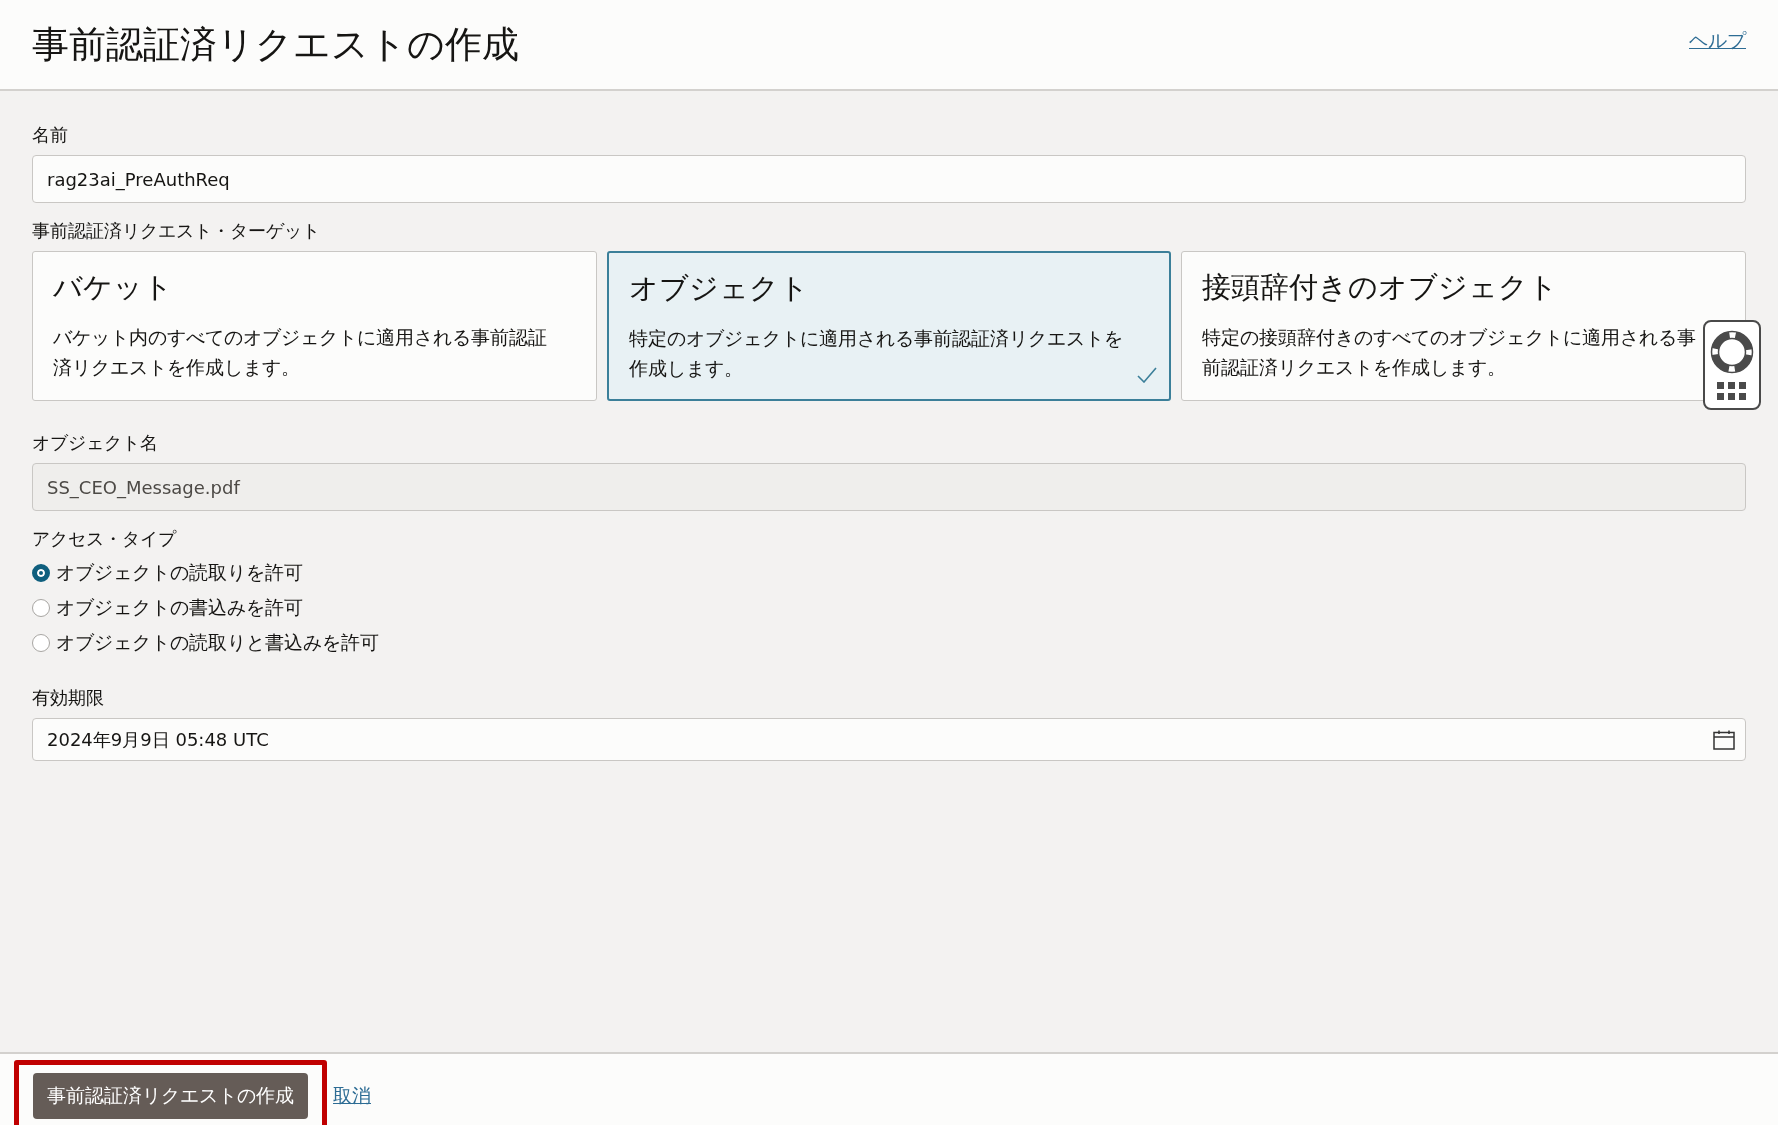 The height and width of the screenshot is (1125, 1778). What do you see at coordinates (179, 572) in the screenshot?
I see `radio-label: オブジェクトの読取りを許可` at bounding box center [179, 572].